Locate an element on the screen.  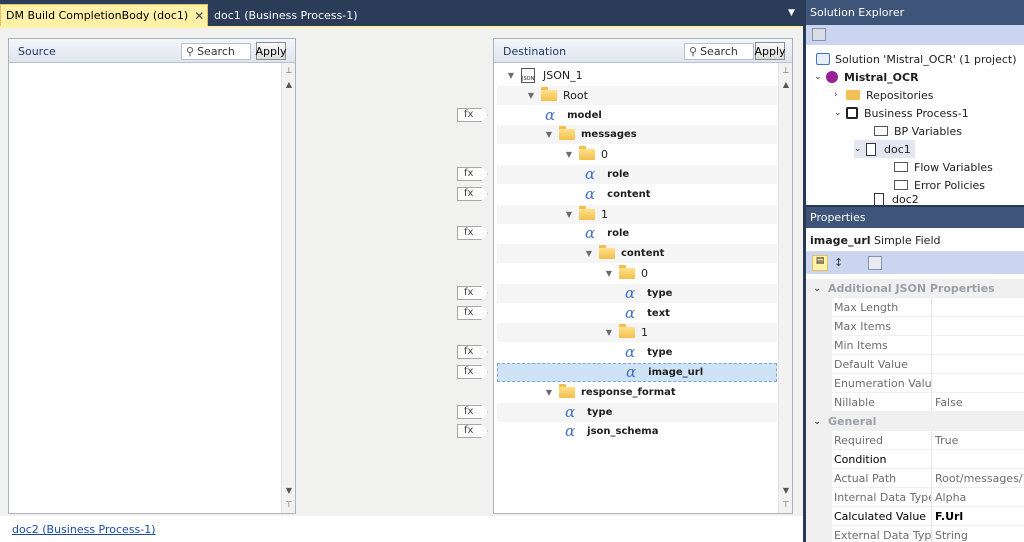
tree-node-messages: ▼ messages is located at coordinates (637, 134).